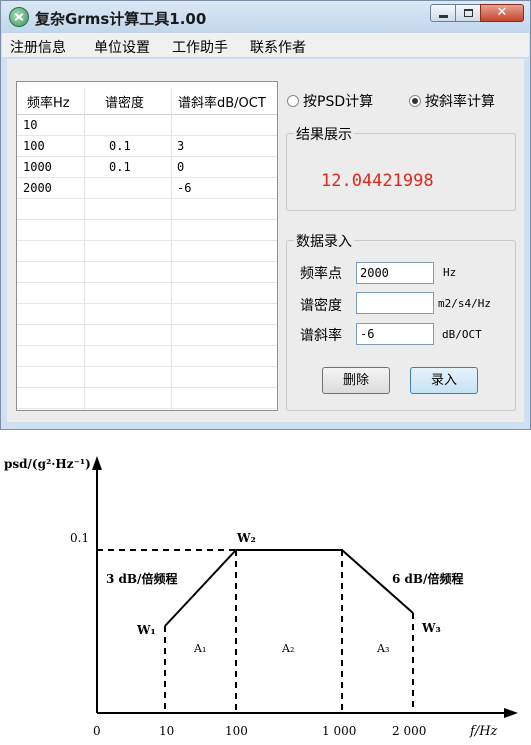  Describe the element at coordinates (246, 538) in the screenshot. I see `point-w2: W₂` at that location.